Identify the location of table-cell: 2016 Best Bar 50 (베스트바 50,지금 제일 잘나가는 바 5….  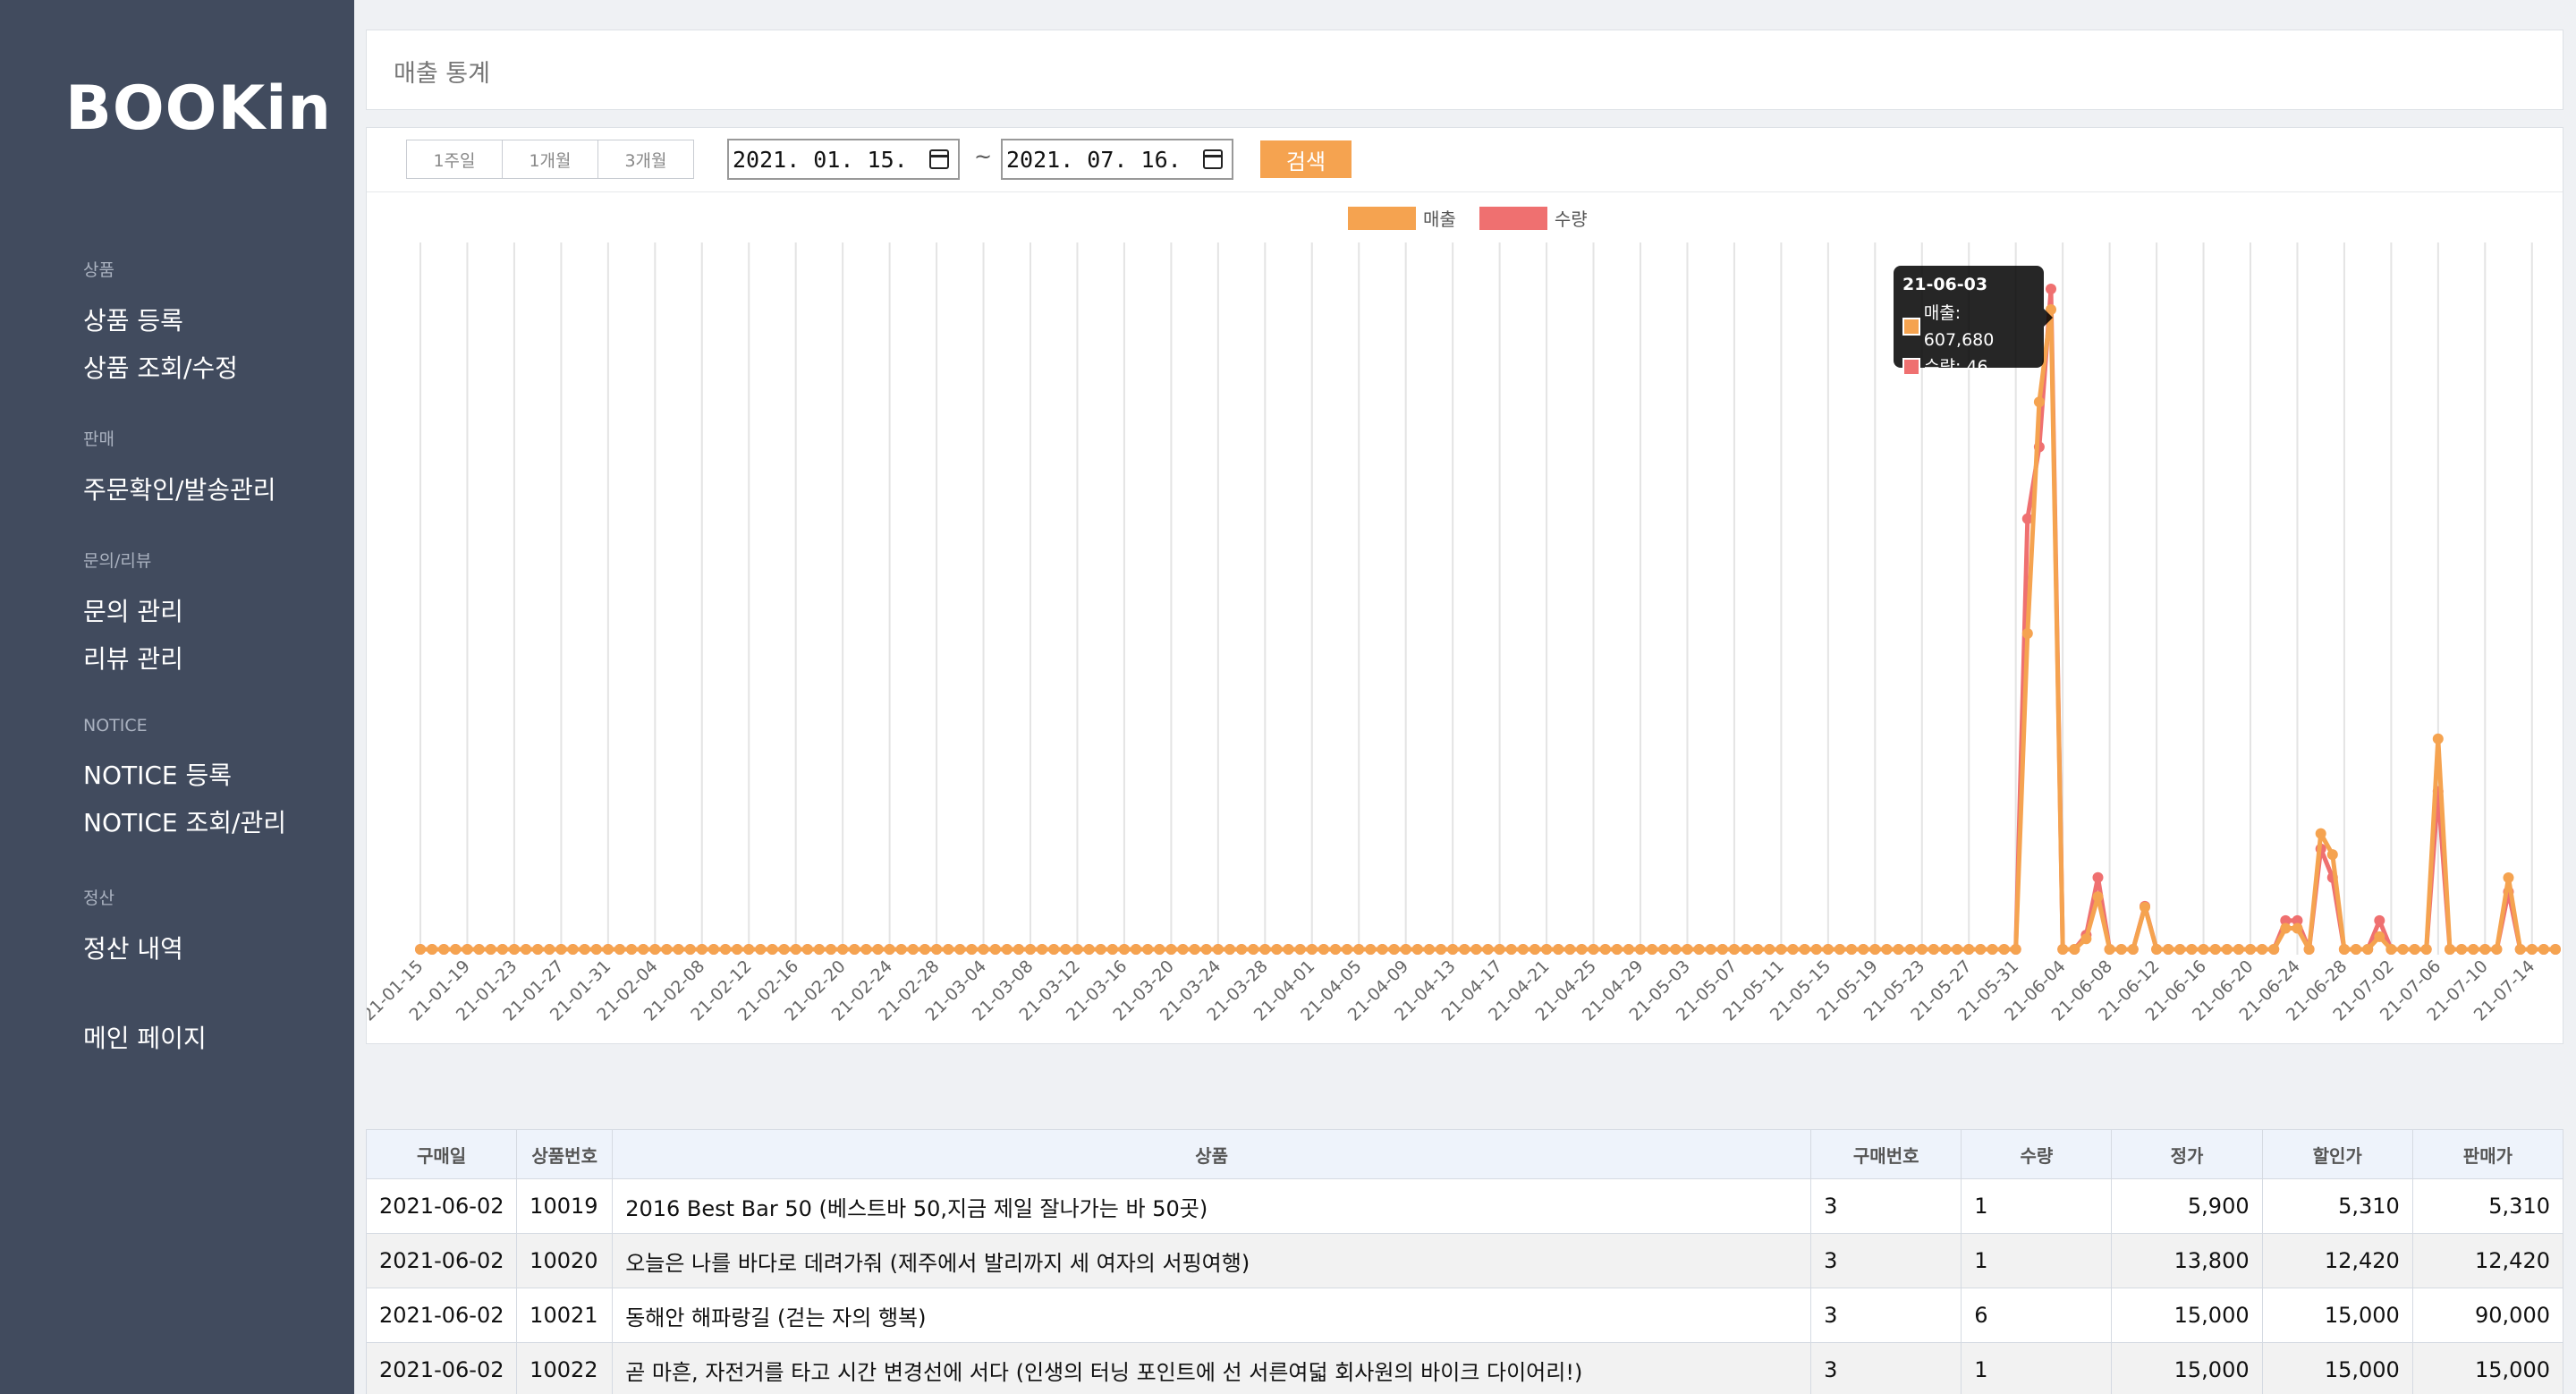
(1212, 1206).